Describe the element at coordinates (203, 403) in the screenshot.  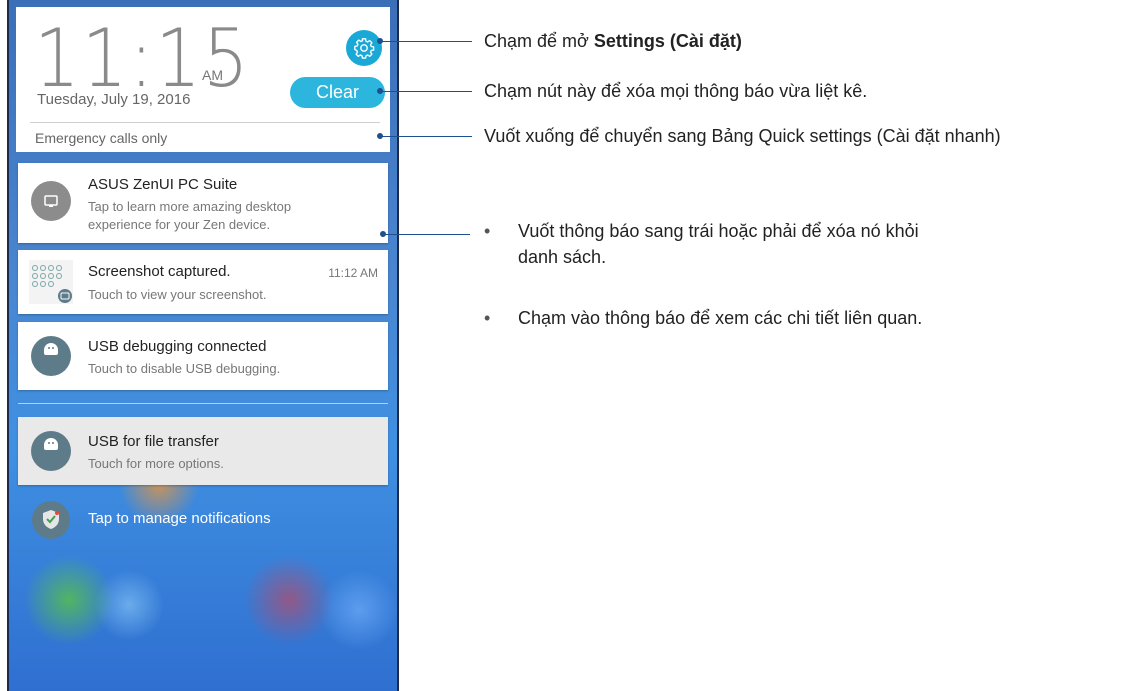
I see `separator` at that location.